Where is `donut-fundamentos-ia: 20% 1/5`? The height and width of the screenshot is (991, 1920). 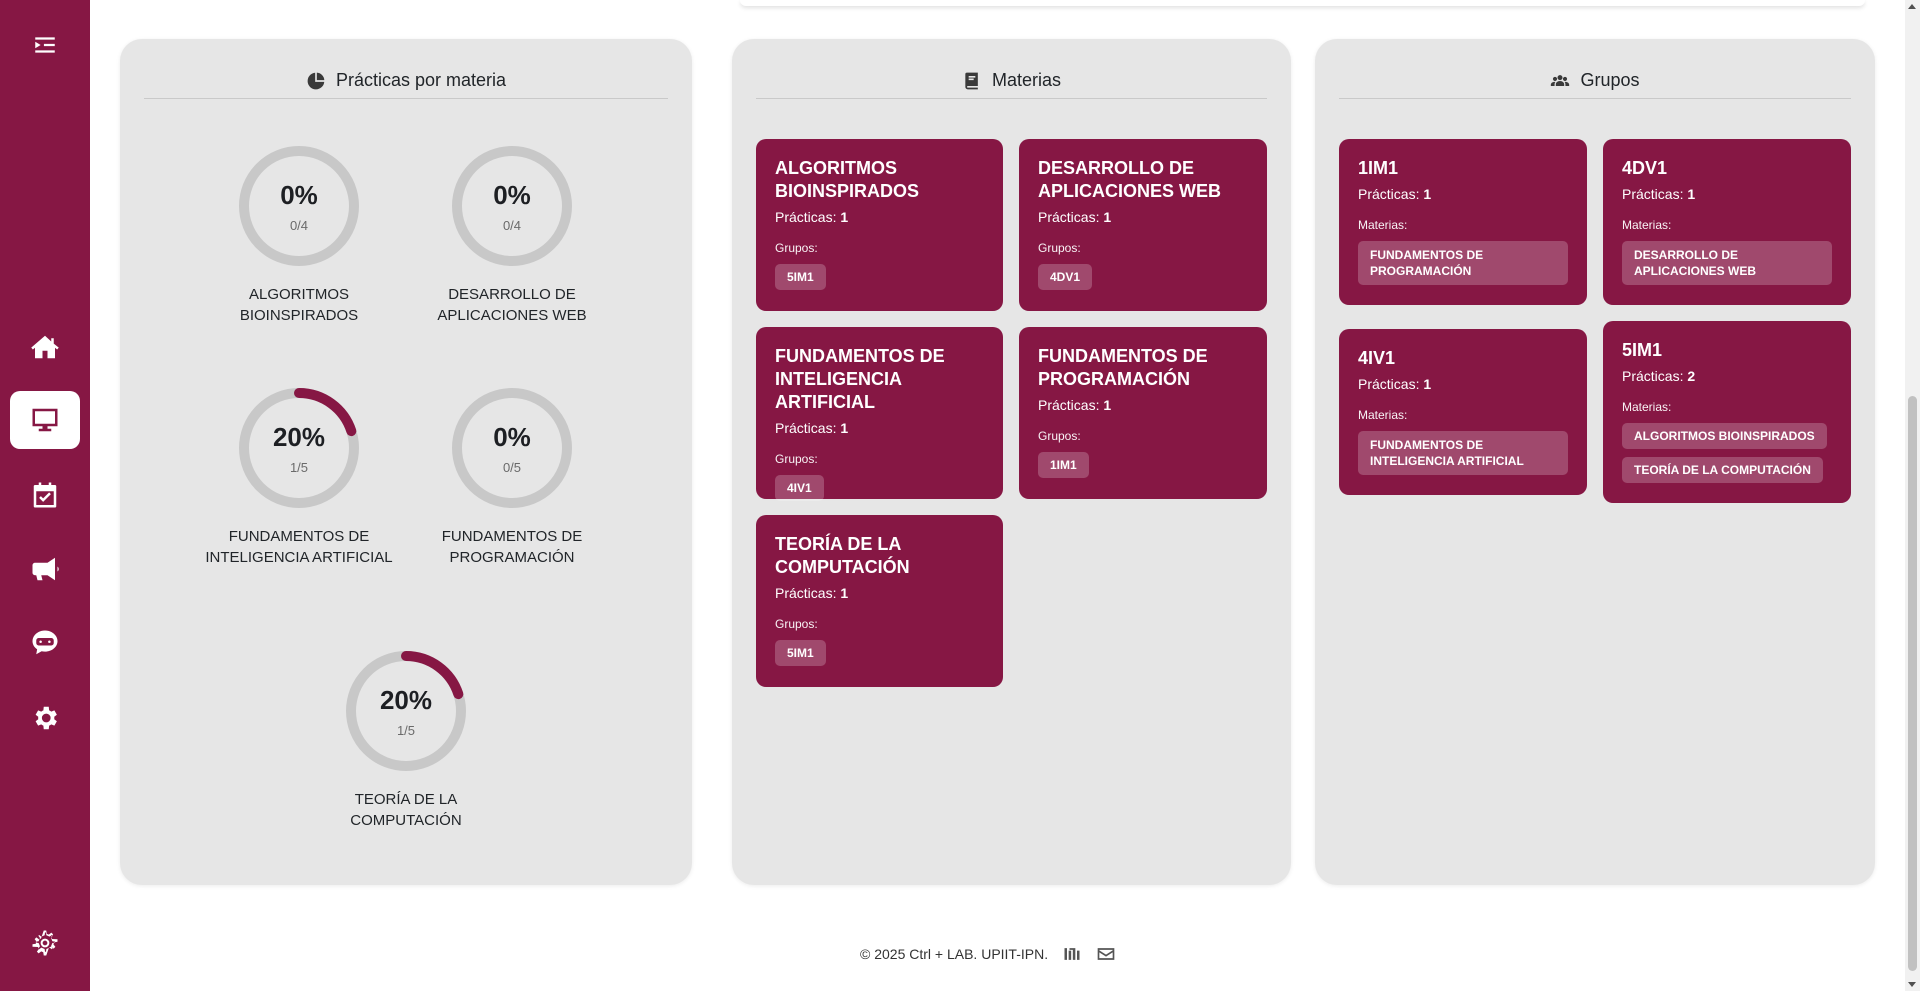 donut-fundamentos-ia: 20% 1/5 is located at coordinates (299, 448).